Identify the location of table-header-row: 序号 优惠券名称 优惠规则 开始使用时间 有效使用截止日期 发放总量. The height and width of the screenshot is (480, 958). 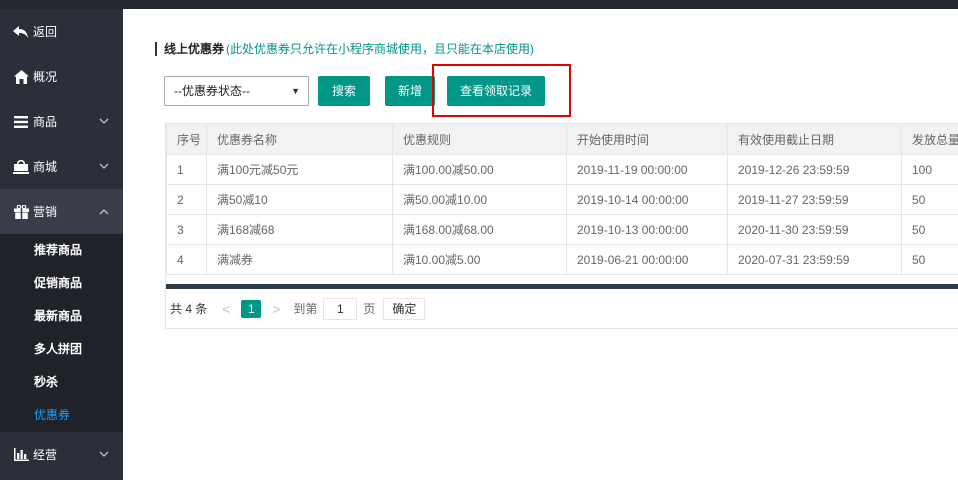
(562, 139).